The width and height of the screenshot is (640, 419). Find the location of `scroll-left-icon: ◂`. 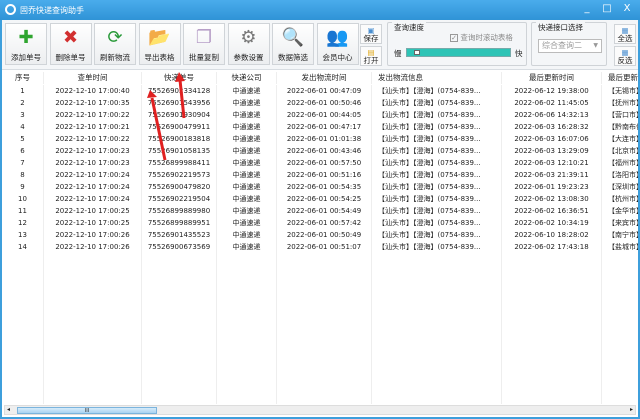

scroll-left-icon: ◂ is located at coordinates (8, 409).